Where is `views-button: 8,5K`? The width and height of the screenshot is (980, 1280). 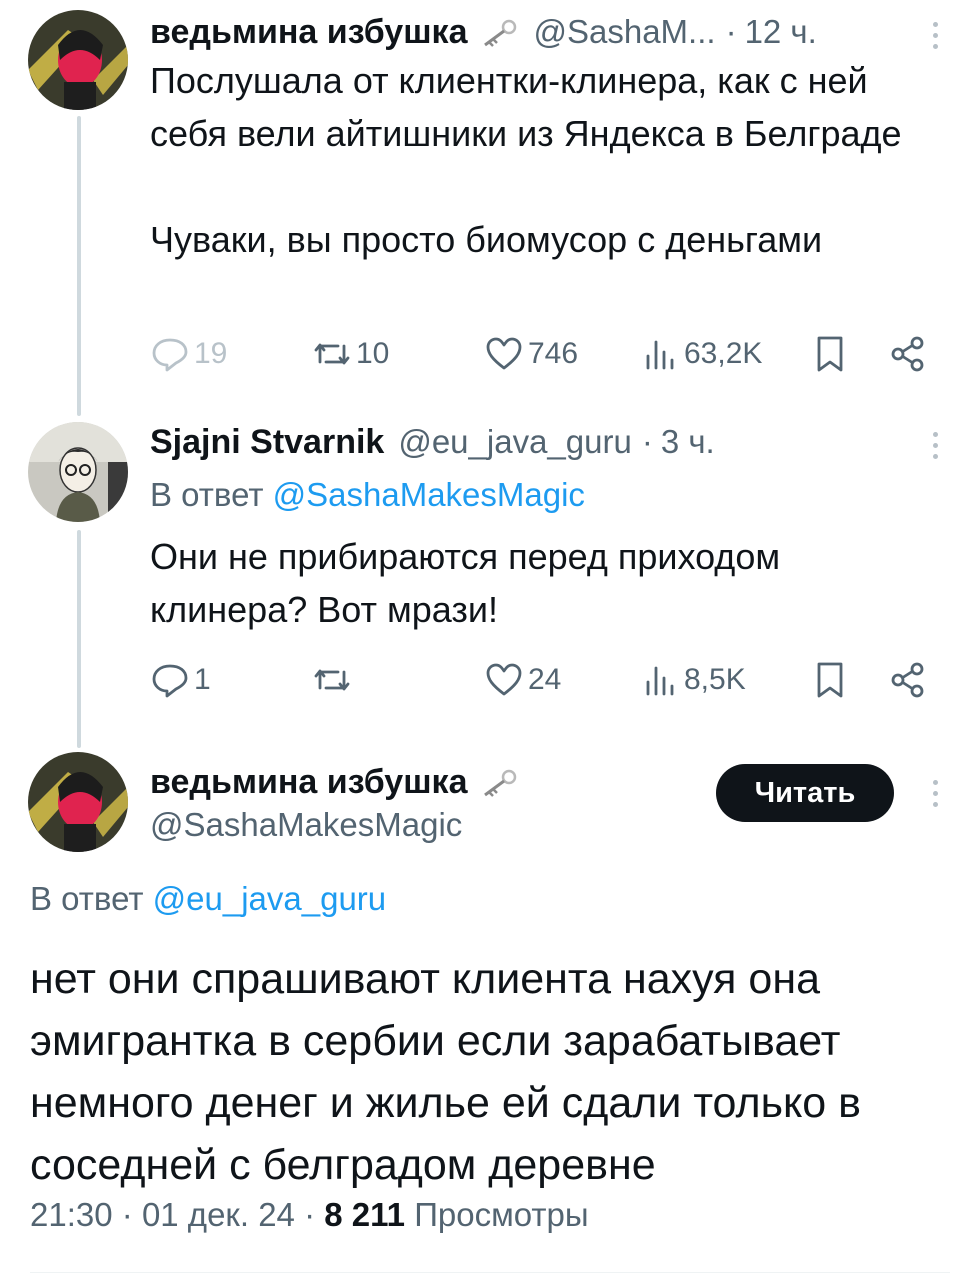
views-button: 8,5K is located at coordinates (693, 680).